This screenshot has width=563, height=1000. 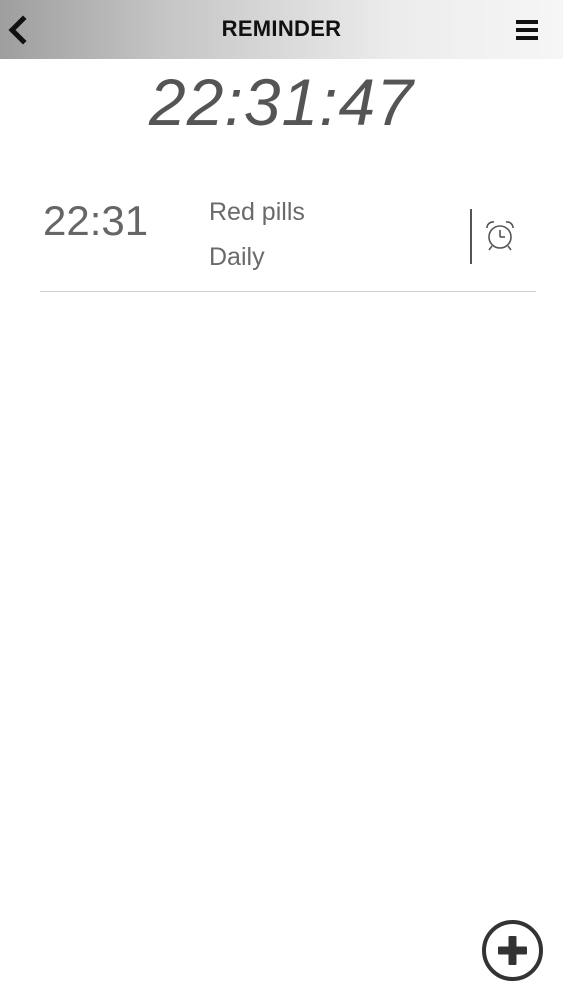 I want to click on add-reminder-button, so click(x=512, y=950).